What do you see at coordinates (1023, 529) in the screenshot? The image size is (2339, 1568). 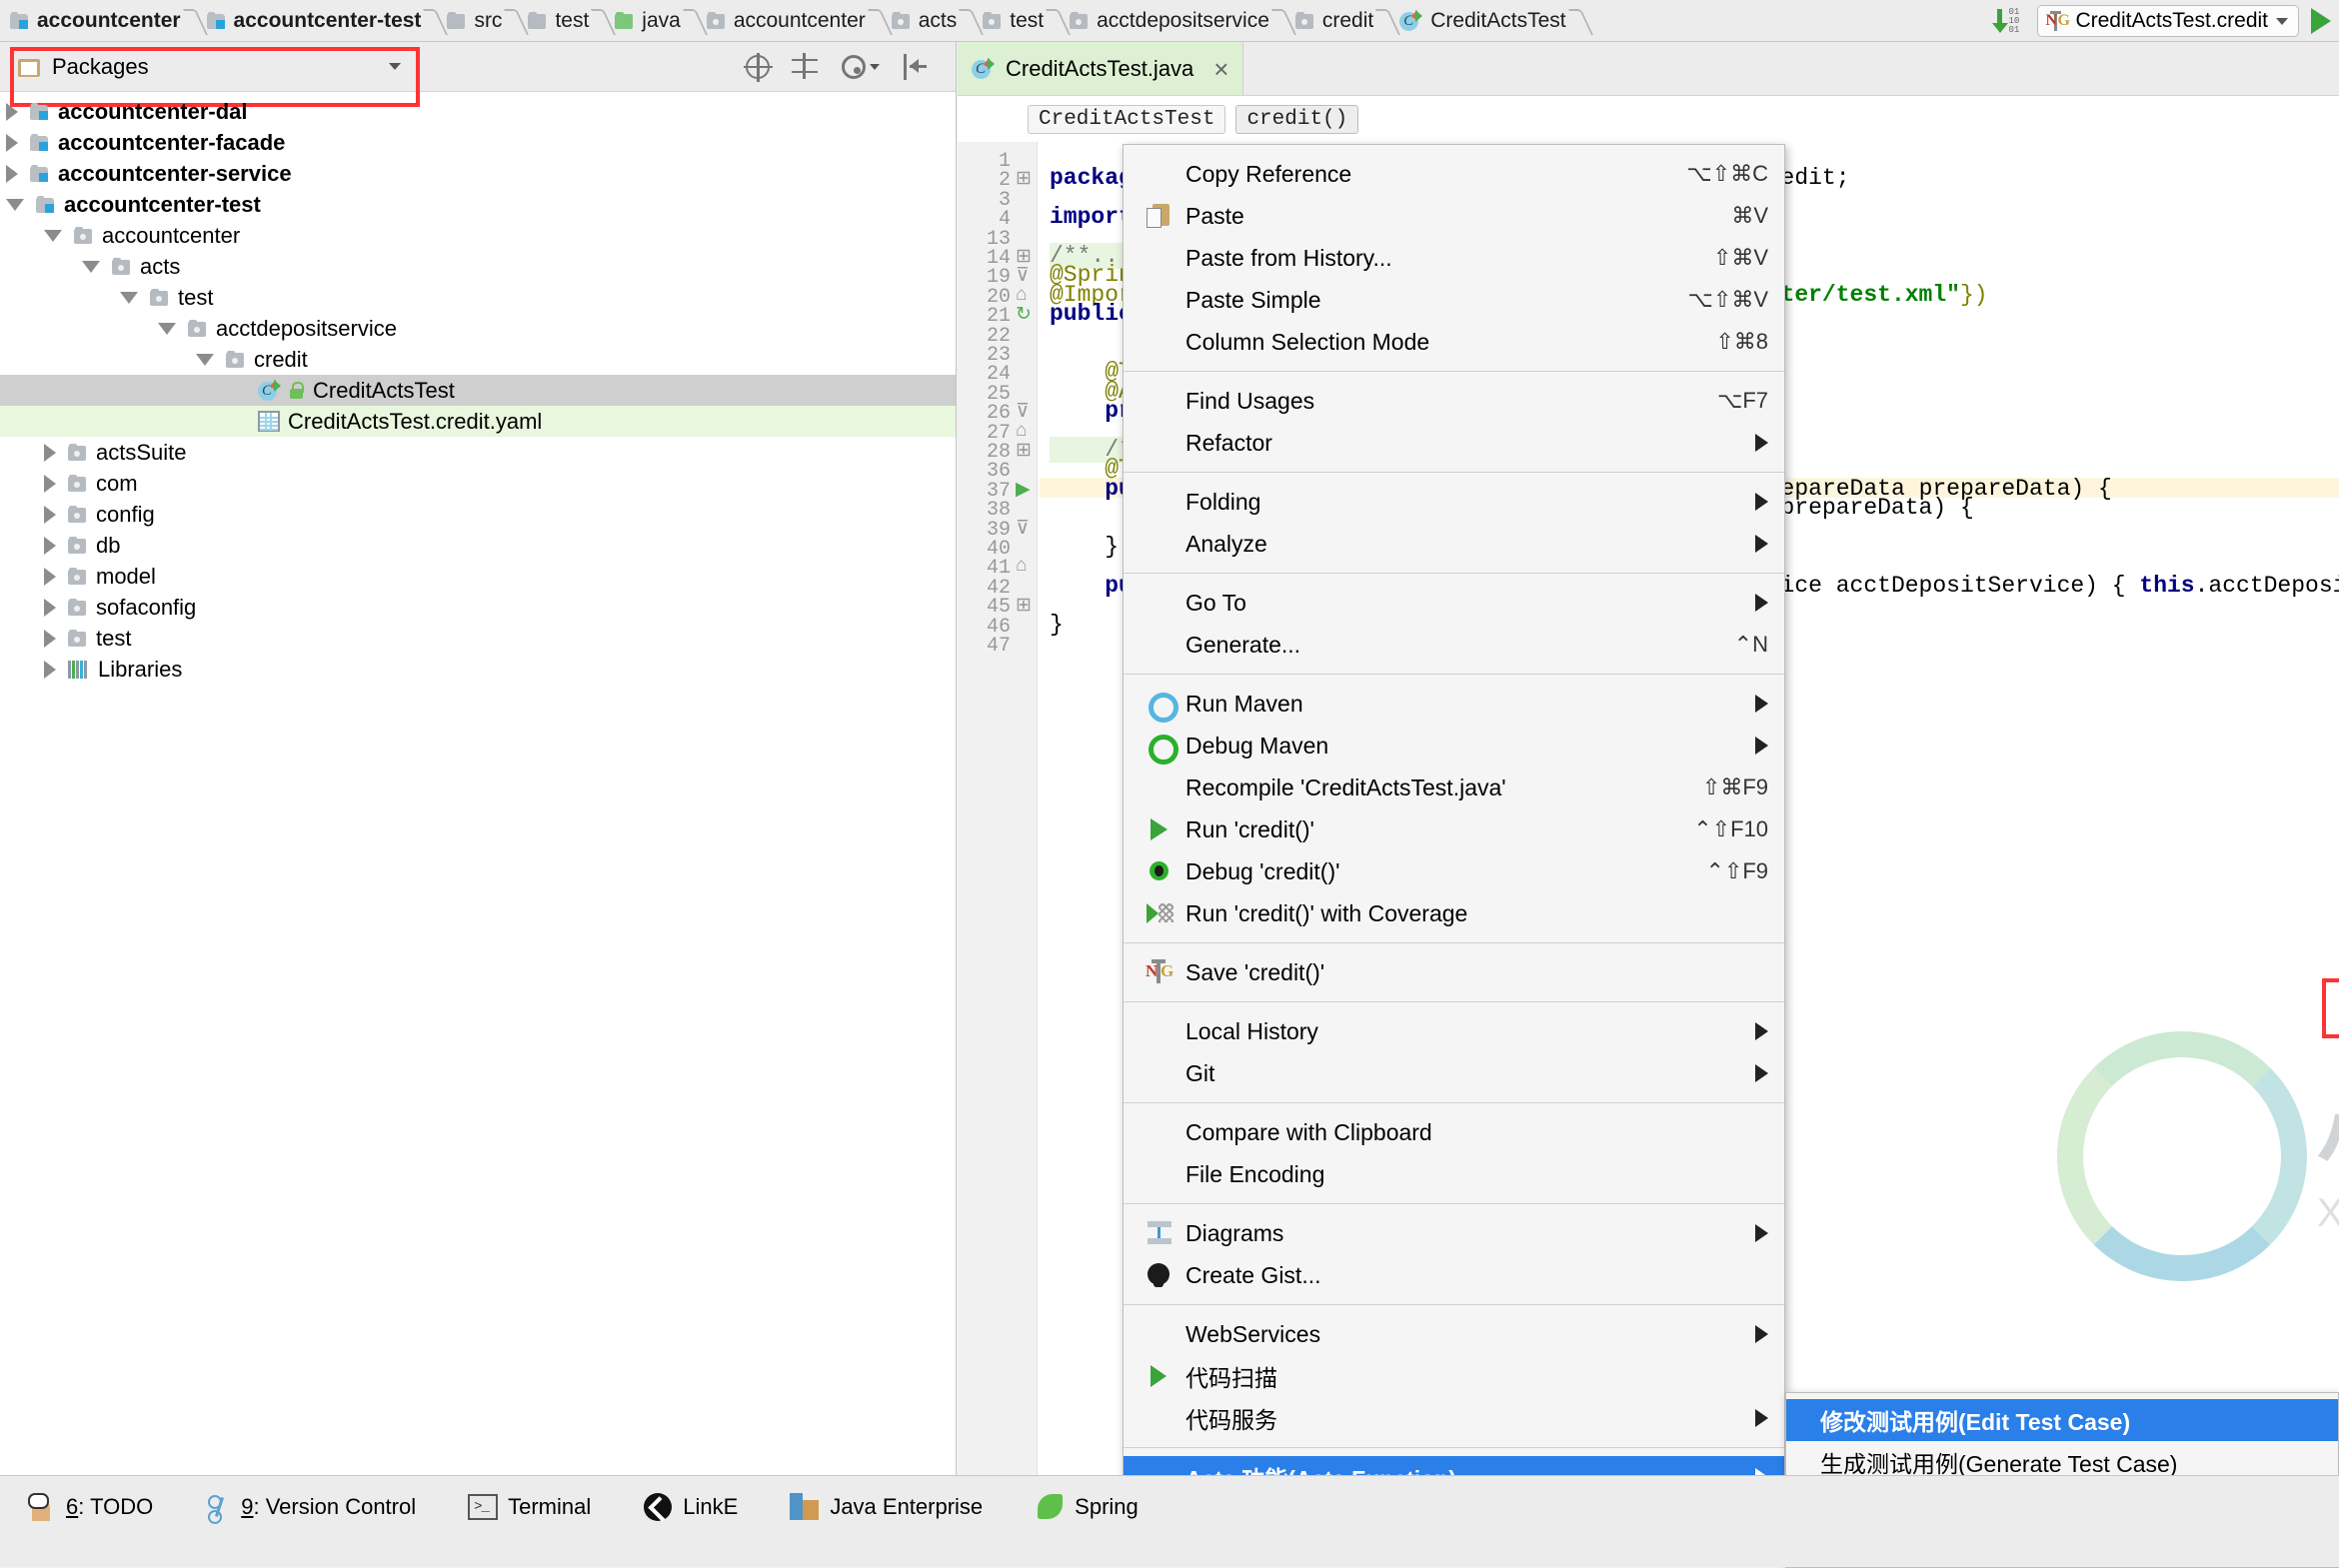 I see `gutter-marker: ⊽` at bounding box center [1023, 529].